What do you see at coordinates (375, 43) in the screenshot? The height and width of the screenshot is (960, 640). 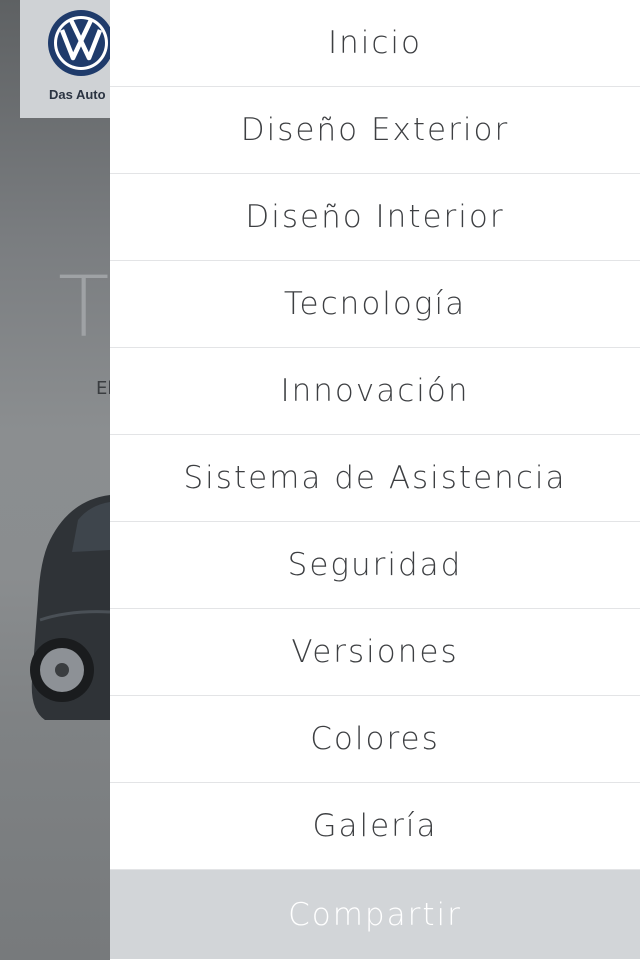 I see `menu-item-inicio: Inicio` at bounding box center [375, 43].